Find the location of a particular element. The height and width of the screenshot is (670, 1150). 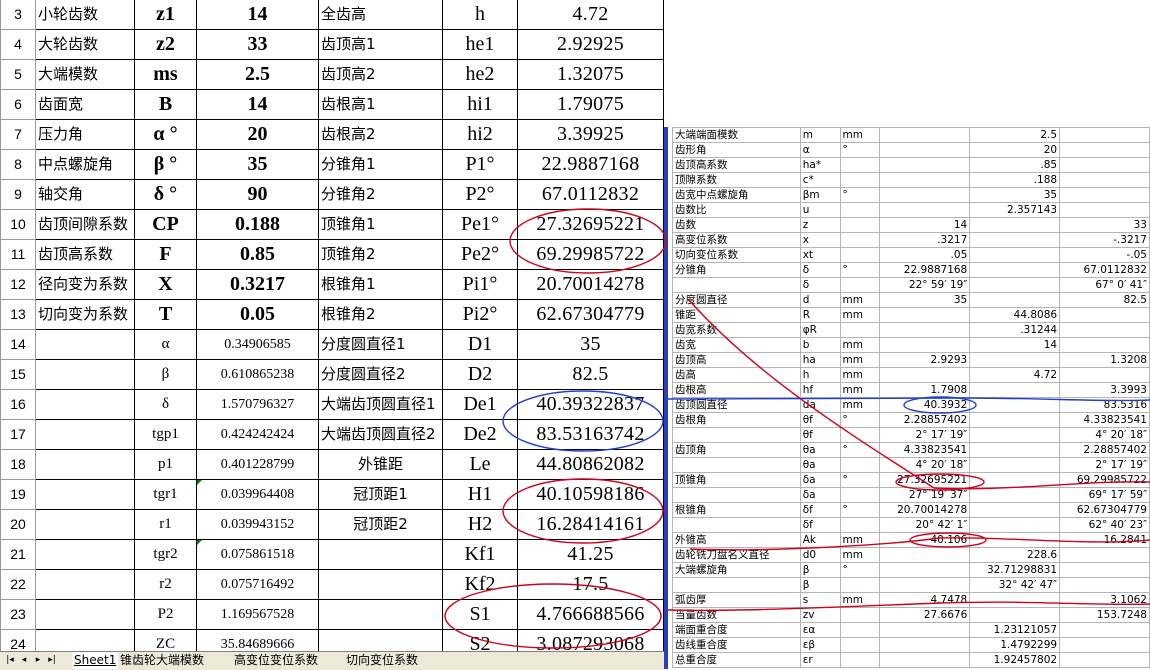

symbol-cell: α is located at coordinates (165, 344).